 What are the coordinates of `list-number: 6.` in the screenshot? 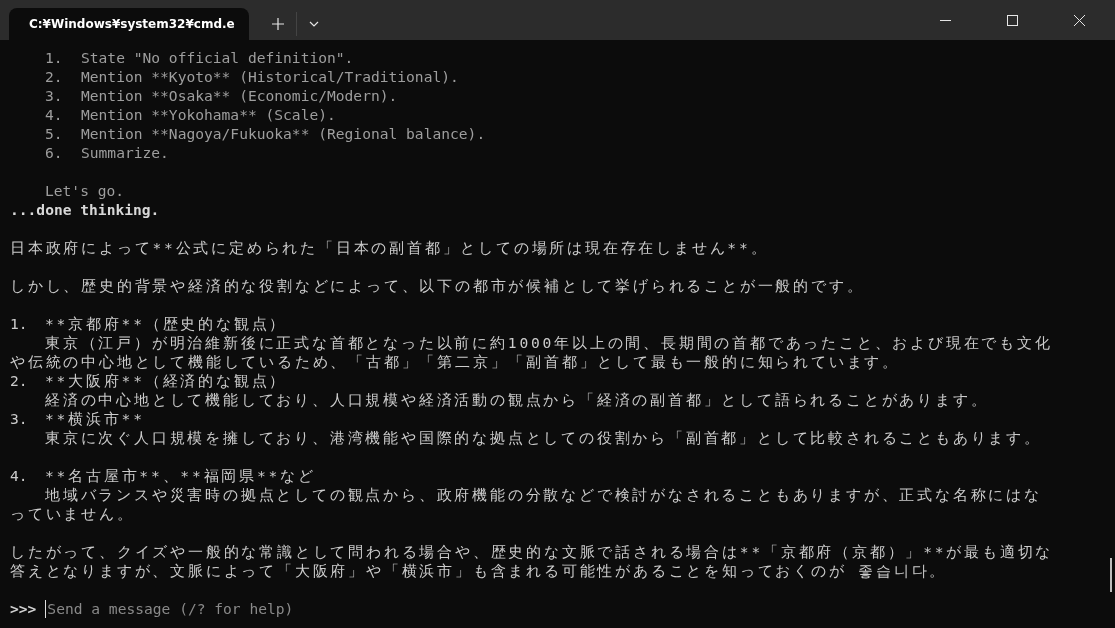 It's located at (54, 152).